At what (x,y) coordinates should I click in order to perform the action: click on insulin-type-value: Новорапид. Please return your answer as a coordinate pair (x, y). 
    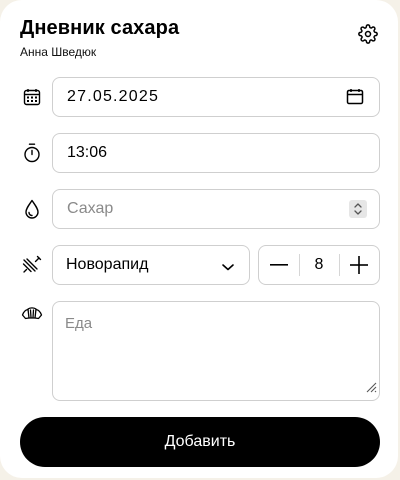
    Looking at the image, I should click on (107, 264).